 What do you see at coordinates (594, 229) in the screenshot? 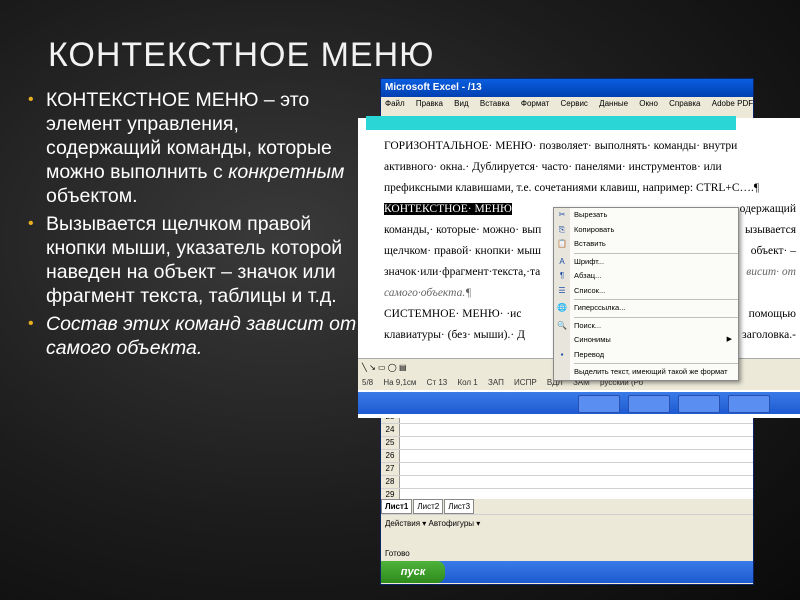
I see `menu-item-label: Копировать` at bounding box center [594, 229].